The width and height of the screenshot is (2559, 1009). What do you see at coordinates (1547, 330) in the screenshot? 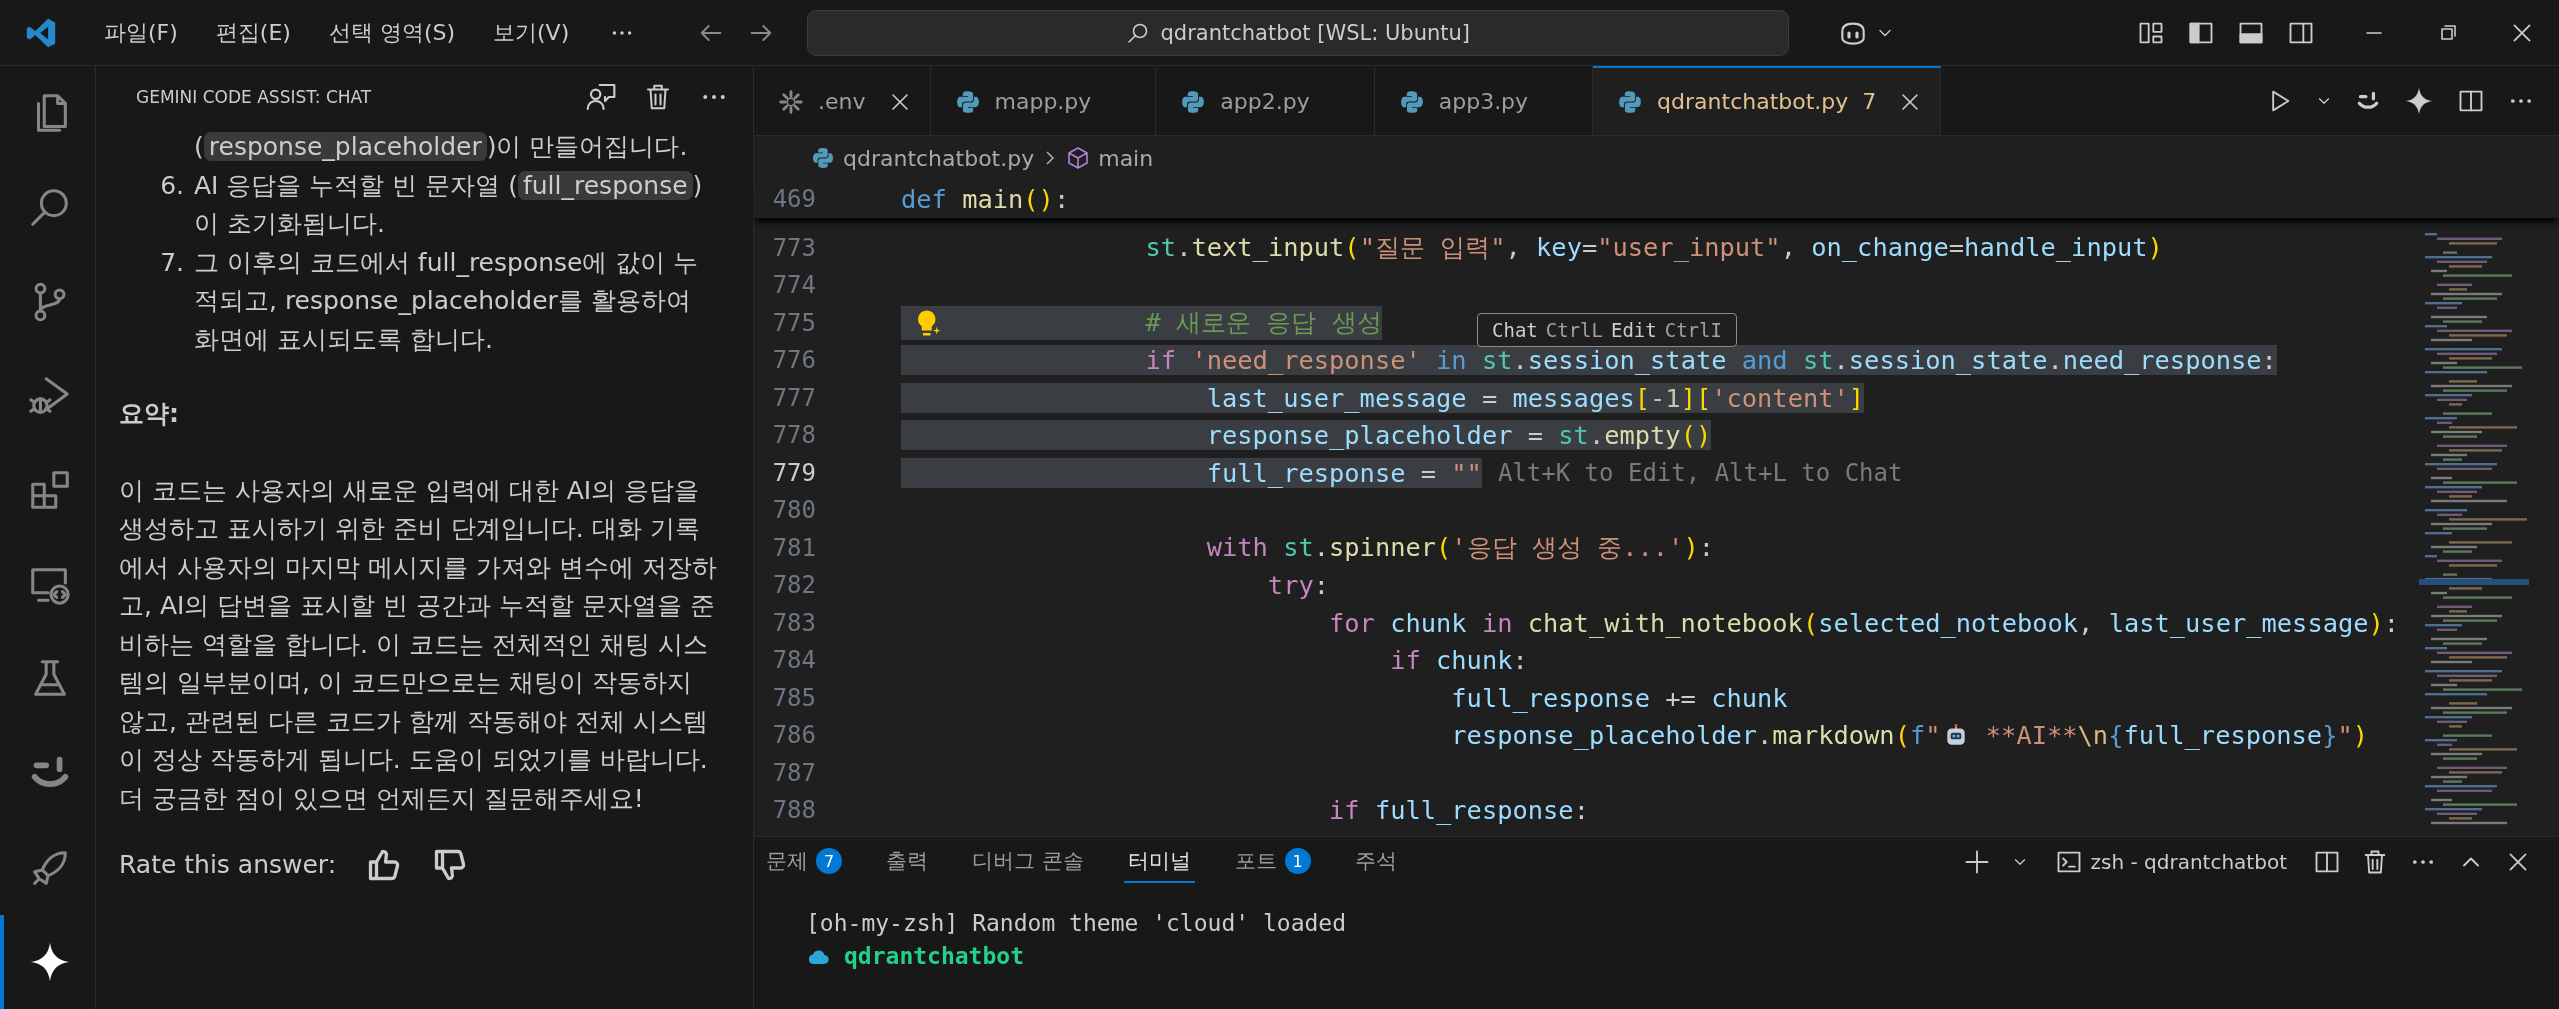
I see `hint-button: Chat CtrlL` at bounding box center [1547, 330].